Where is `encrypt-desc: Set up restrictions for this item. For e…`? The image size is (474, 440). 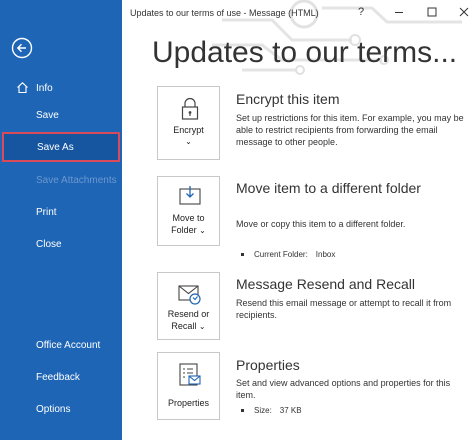
encrypt-desc: Set up restrictions for this item. For e… is located at coordinates (350, 130).